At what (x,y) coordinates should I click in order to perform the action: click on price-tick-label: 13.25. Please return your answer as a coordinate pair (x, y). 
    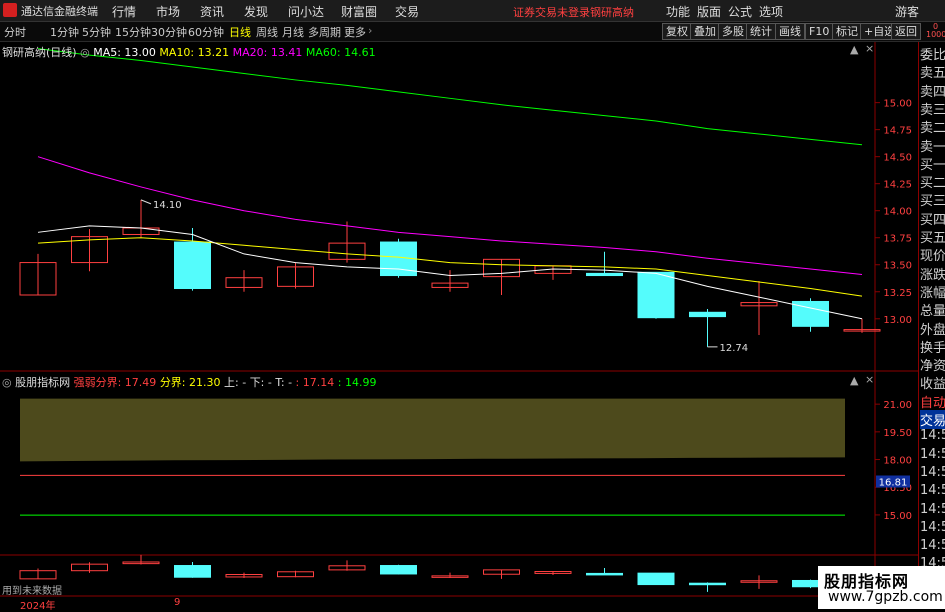
    Looking at the image, I should click on (897, 293).